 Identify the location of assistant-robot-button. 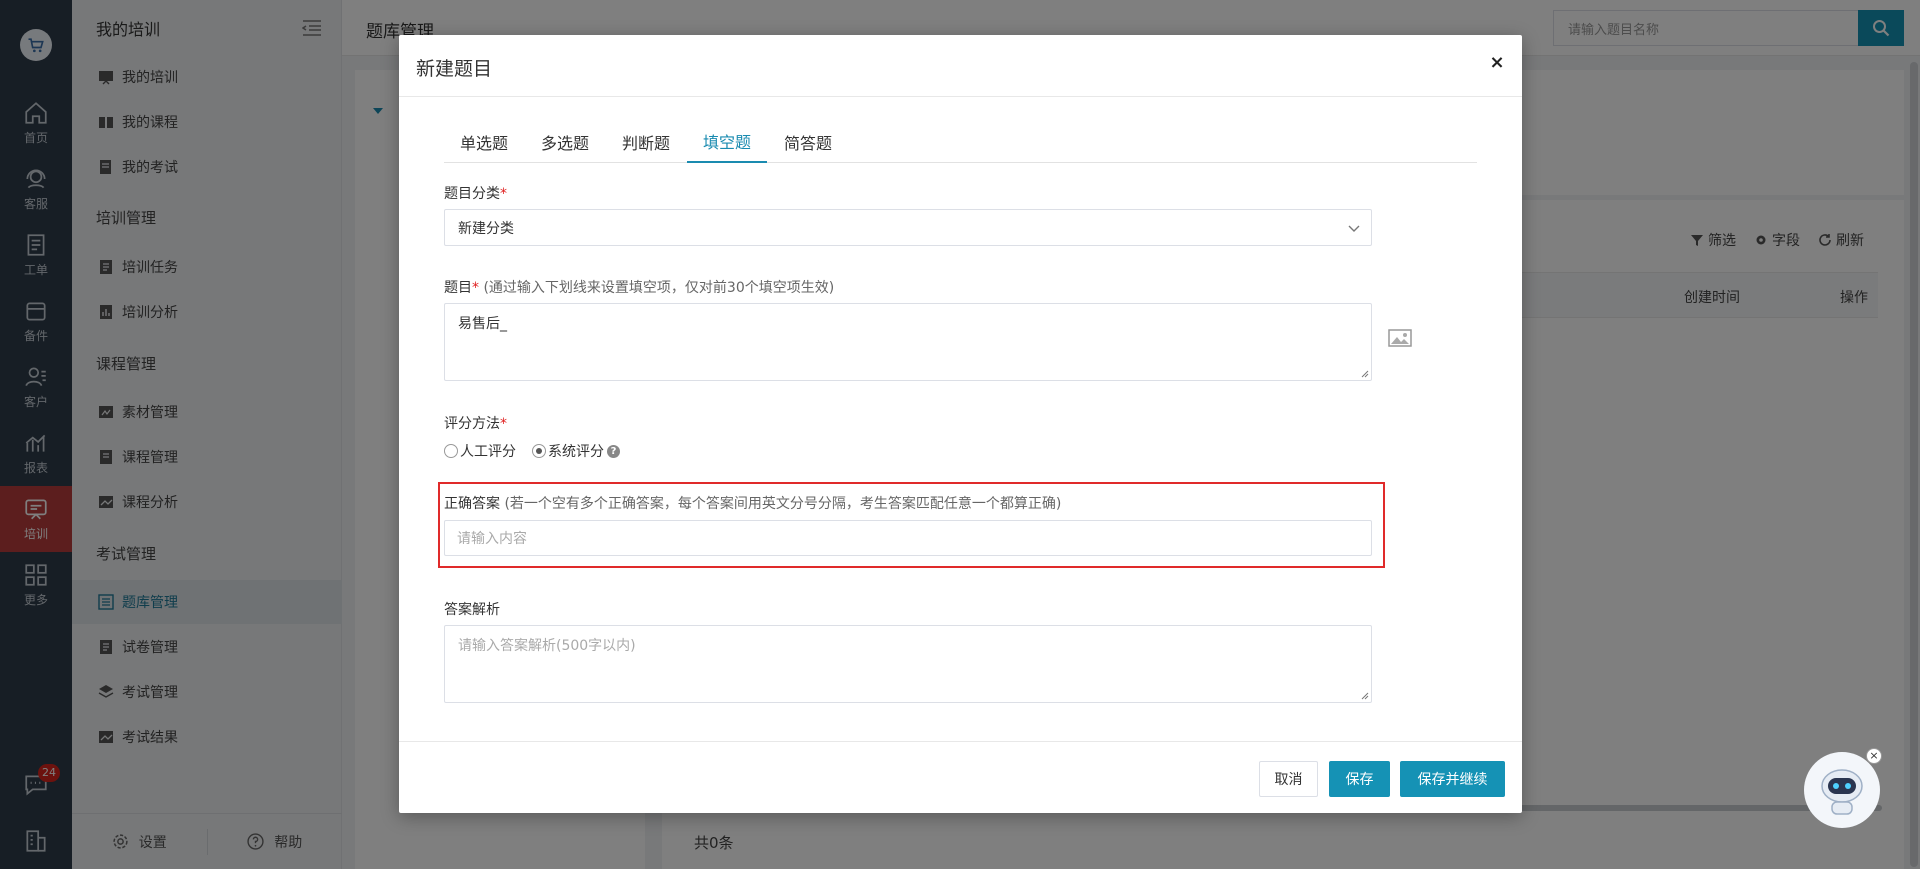
(1842, 790).